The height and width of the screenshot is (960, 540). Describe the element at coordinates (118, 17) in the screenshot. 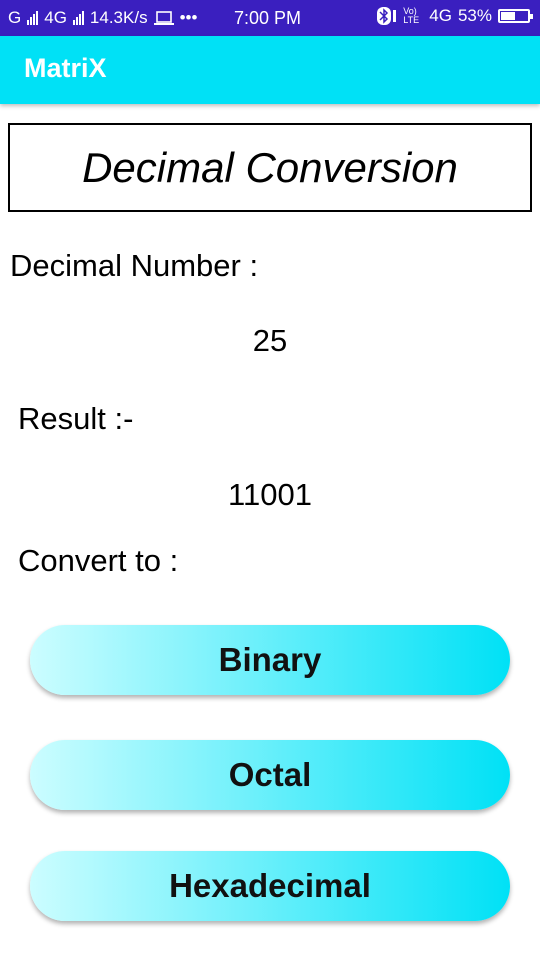

I see `network-speed: 14.3K/s` at that location.